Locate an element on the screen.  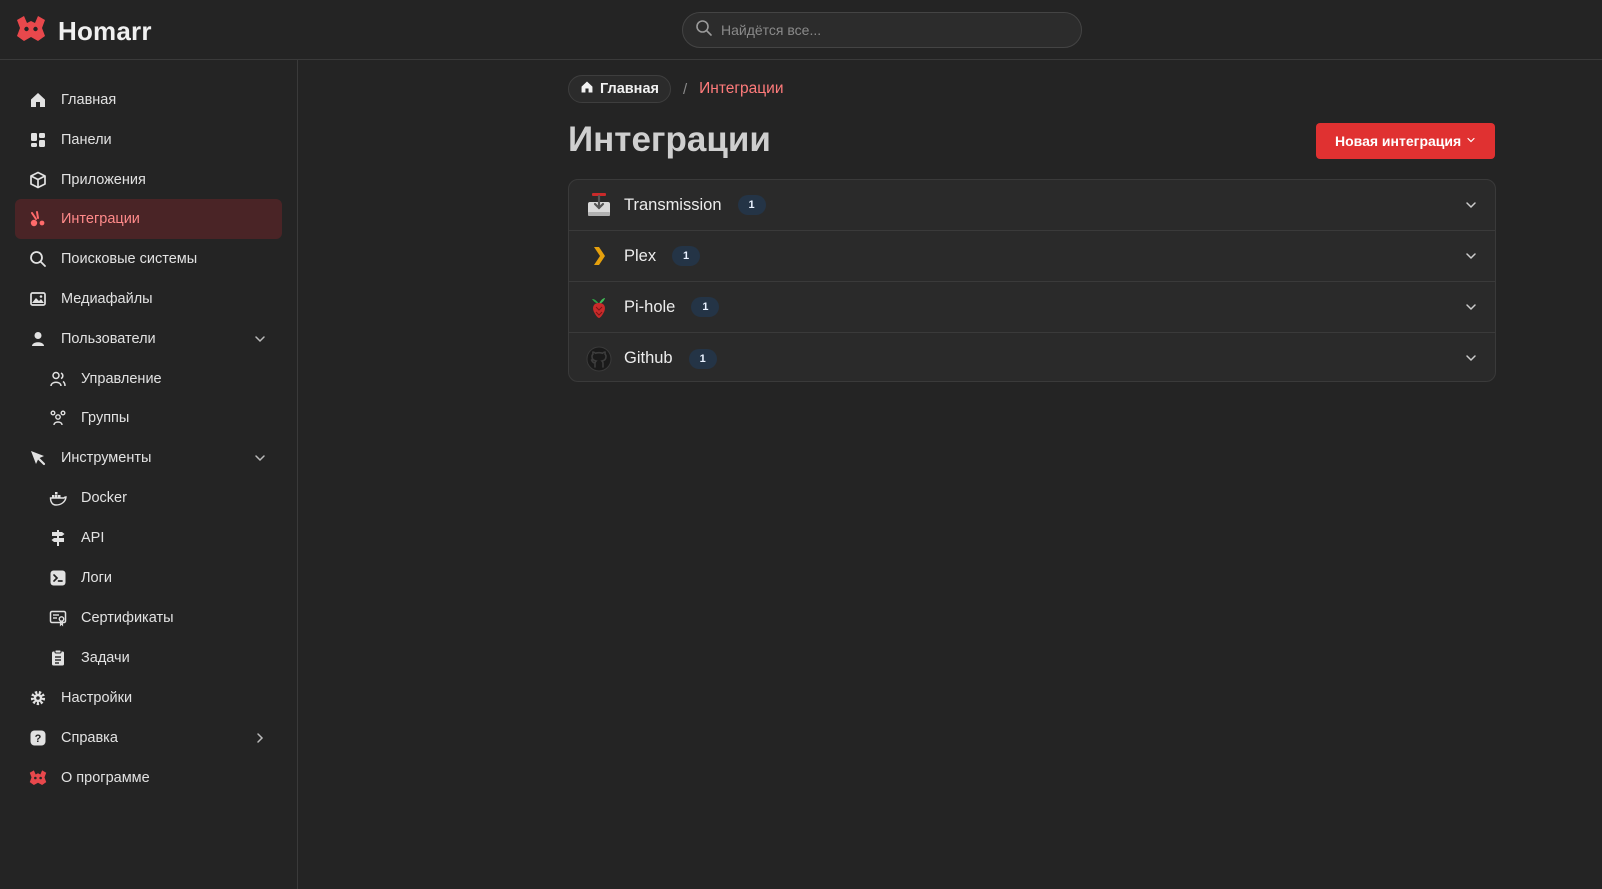
breadcrumb: Главная / Интеграции is located at coordinates (676, 89).